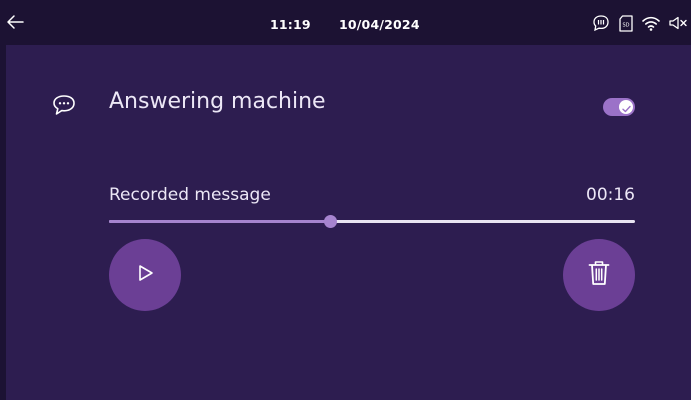  I want to click on play-icon, so click(145, 275).